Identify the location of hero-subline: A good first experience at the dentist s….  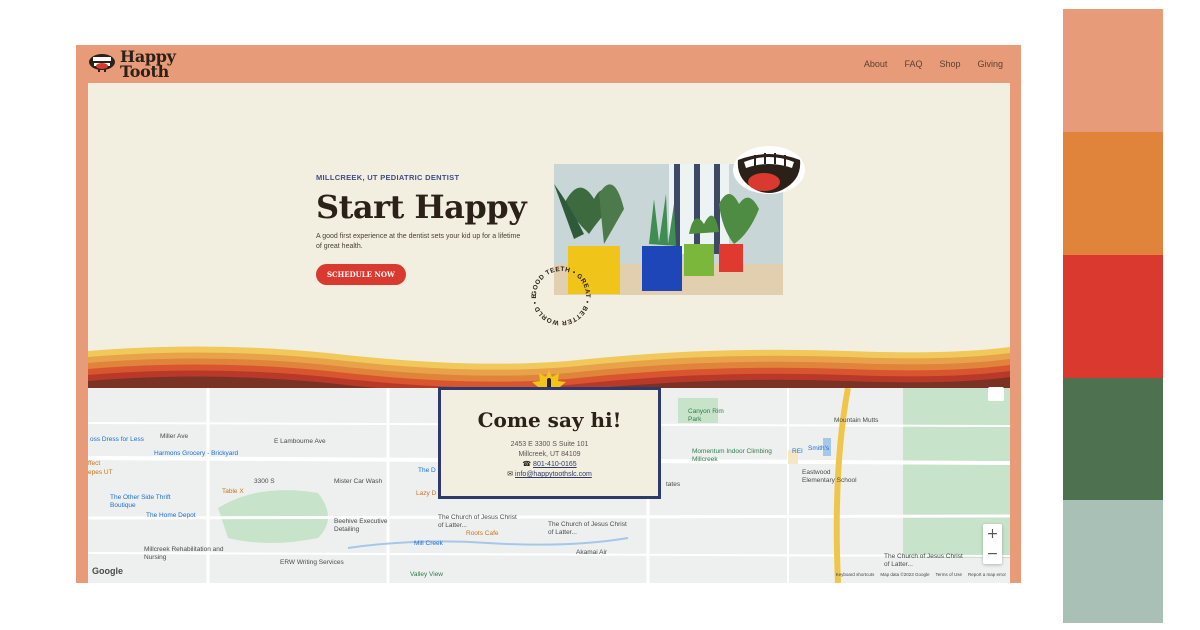
(418, 241).